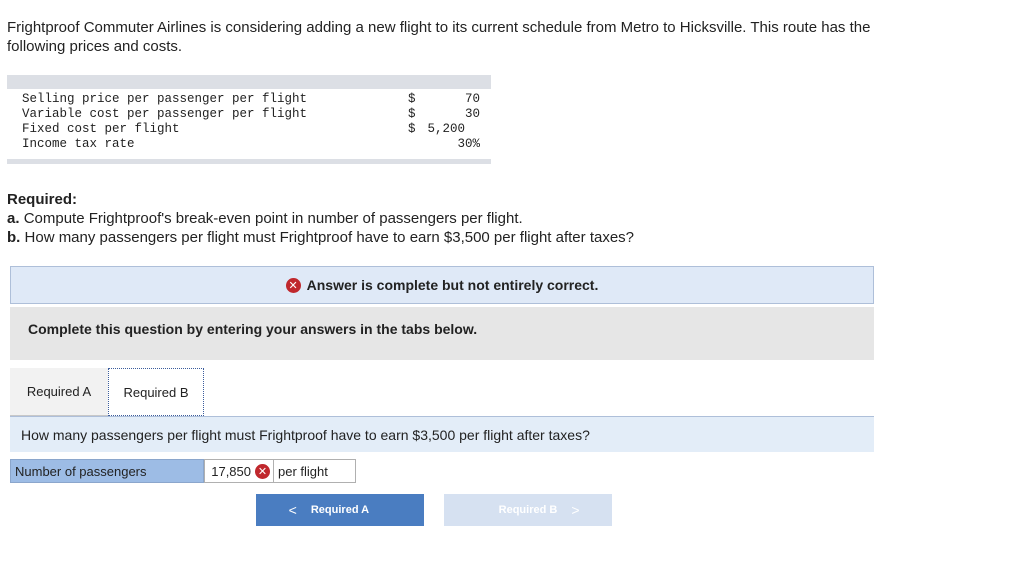 Image resolution: width=1024 pixels, height=570 pixels. Describe the element at coordinates (14, 237) in the screenshot. I see `required-b-prefix: b.` at that location.